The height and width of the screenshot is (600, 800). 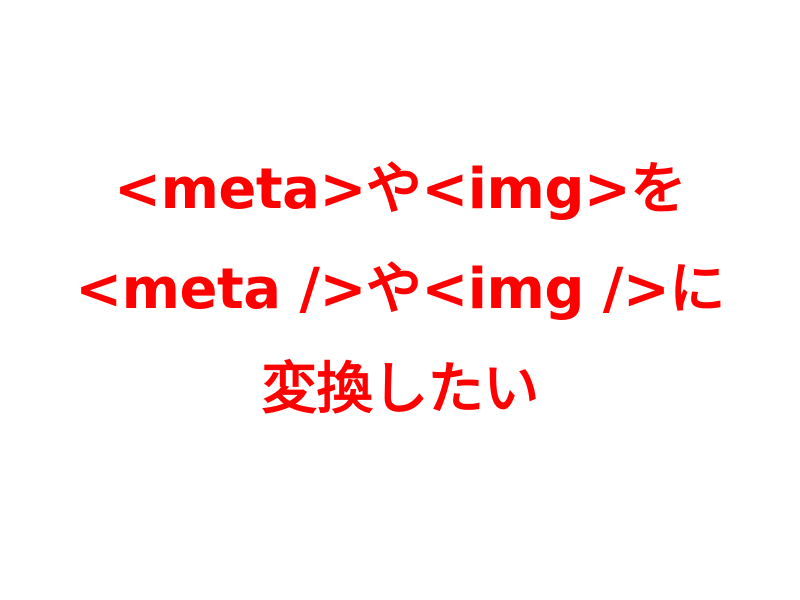 I want to click on title-line-2: <meta />や<img />に, so click(x=400, y=289).